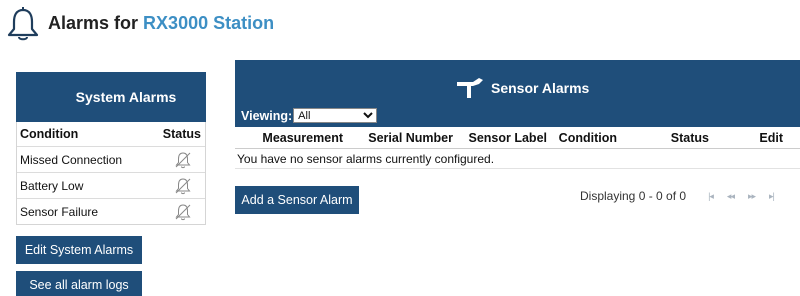 The height and width of the screenshot is (296, 800). I want to click on page-title: Alarms for RX3000 Station, so click(161, 23).